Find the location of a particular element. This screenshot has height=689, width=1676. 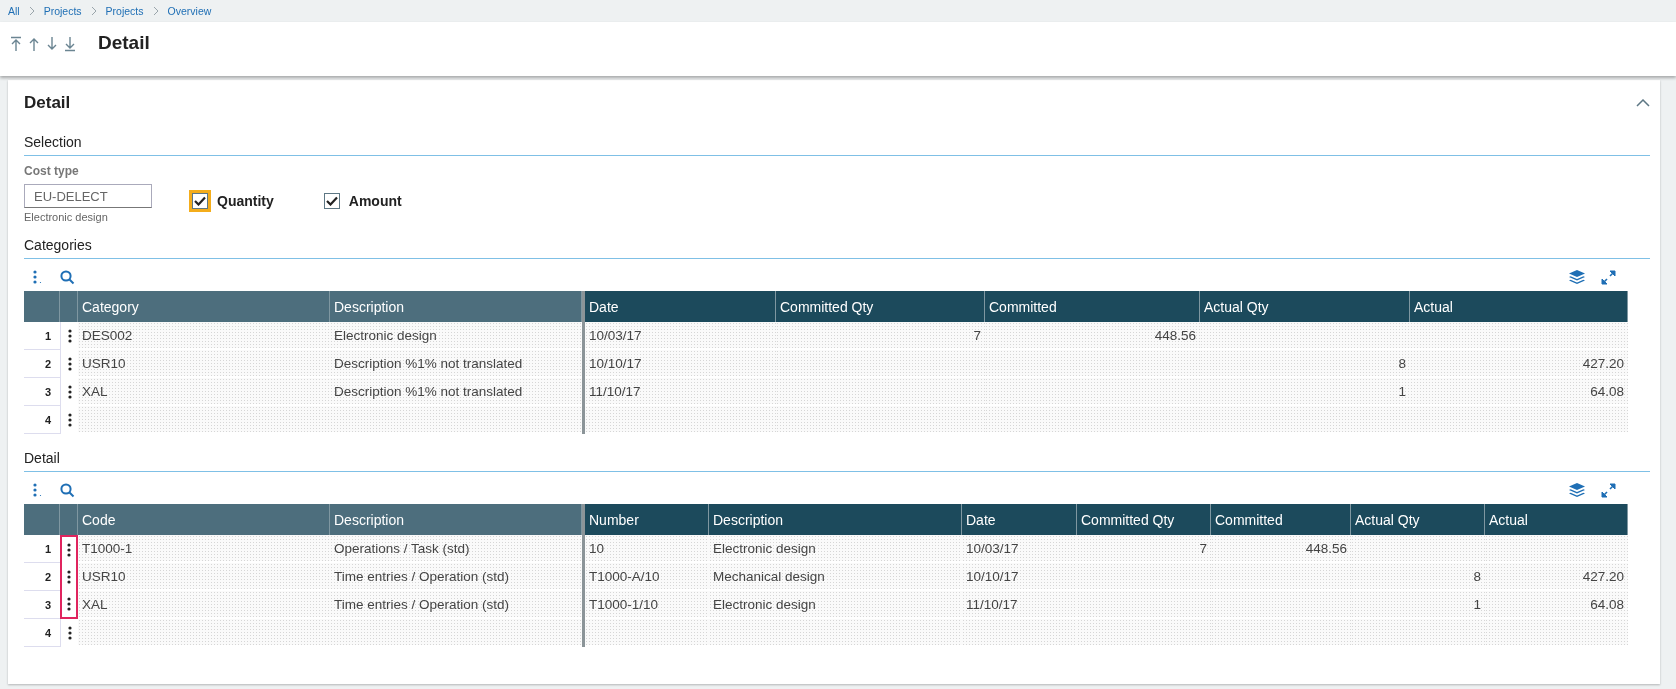

subsection-heading: Categories is located at coordinates (837, 241).